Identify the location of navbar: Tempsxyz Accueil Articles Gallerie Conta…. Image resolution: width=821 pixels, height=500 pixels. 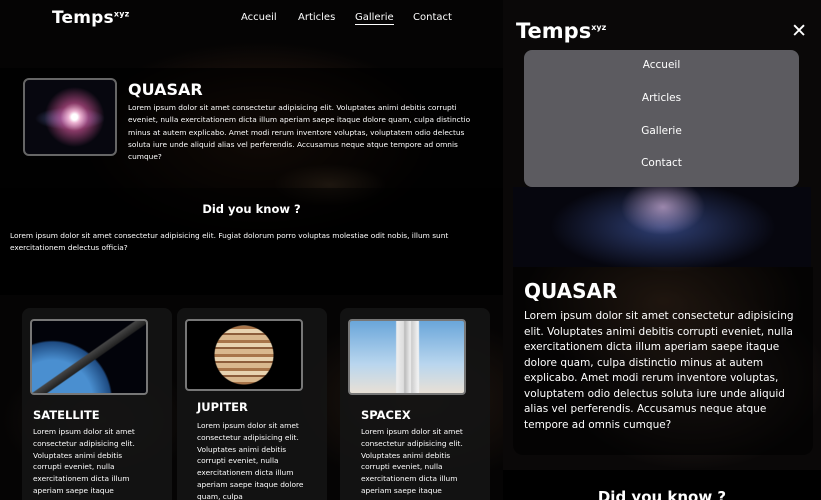
(251, 20).